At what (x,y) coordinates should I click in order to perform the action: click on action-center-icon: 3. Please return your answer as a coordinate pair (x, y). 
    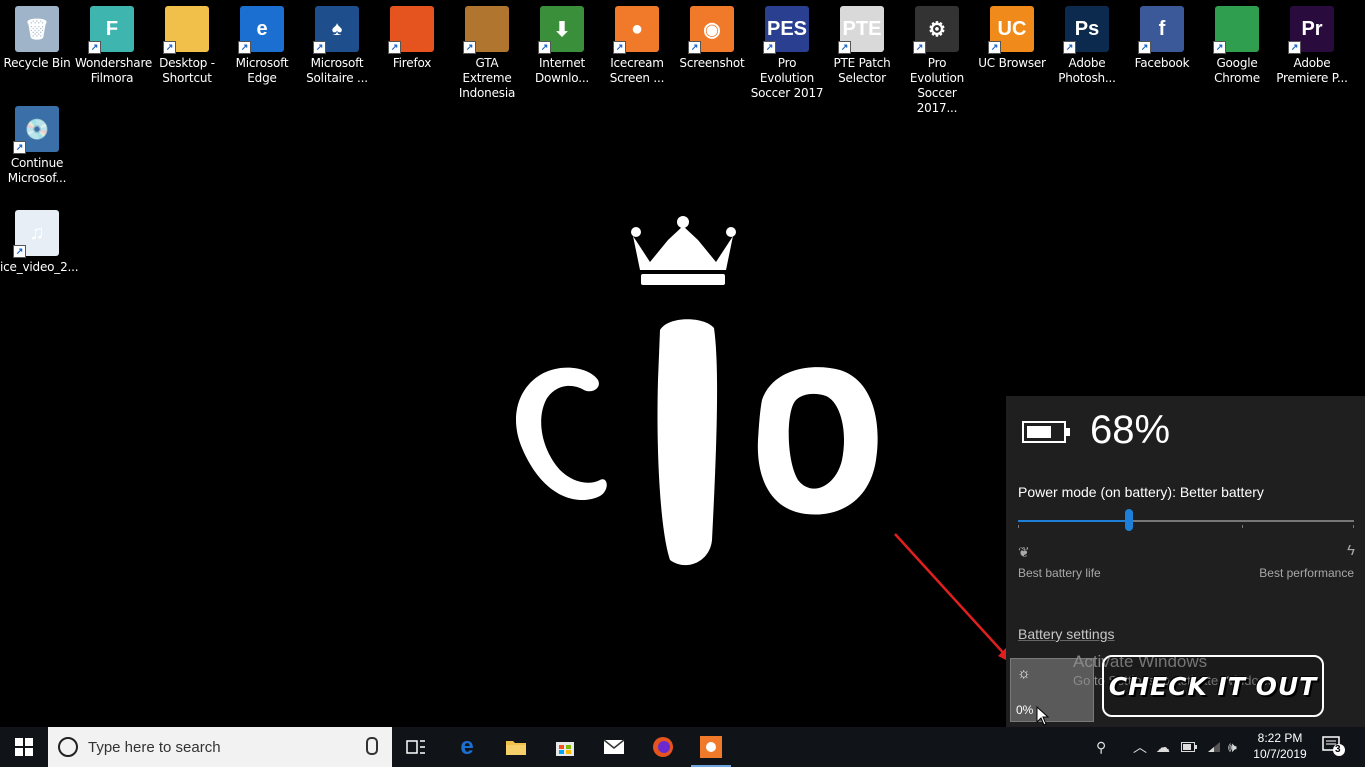
    Looking at the image, I should click on (1333, 746).